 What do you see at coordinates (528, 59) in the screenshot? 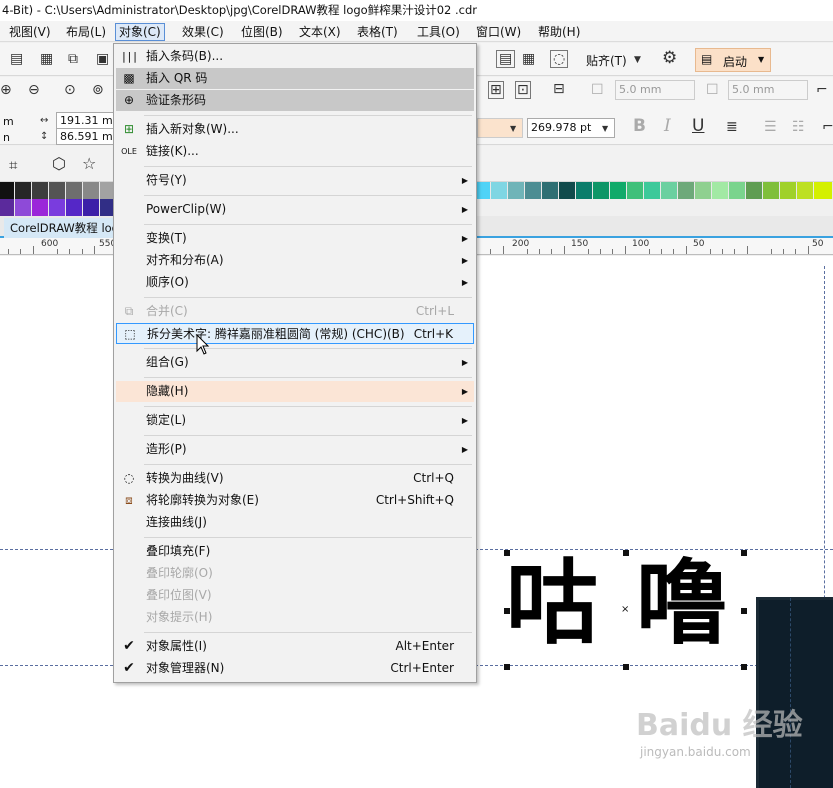
I see `grid-icon: ▦` at bounding box center [528, 59].